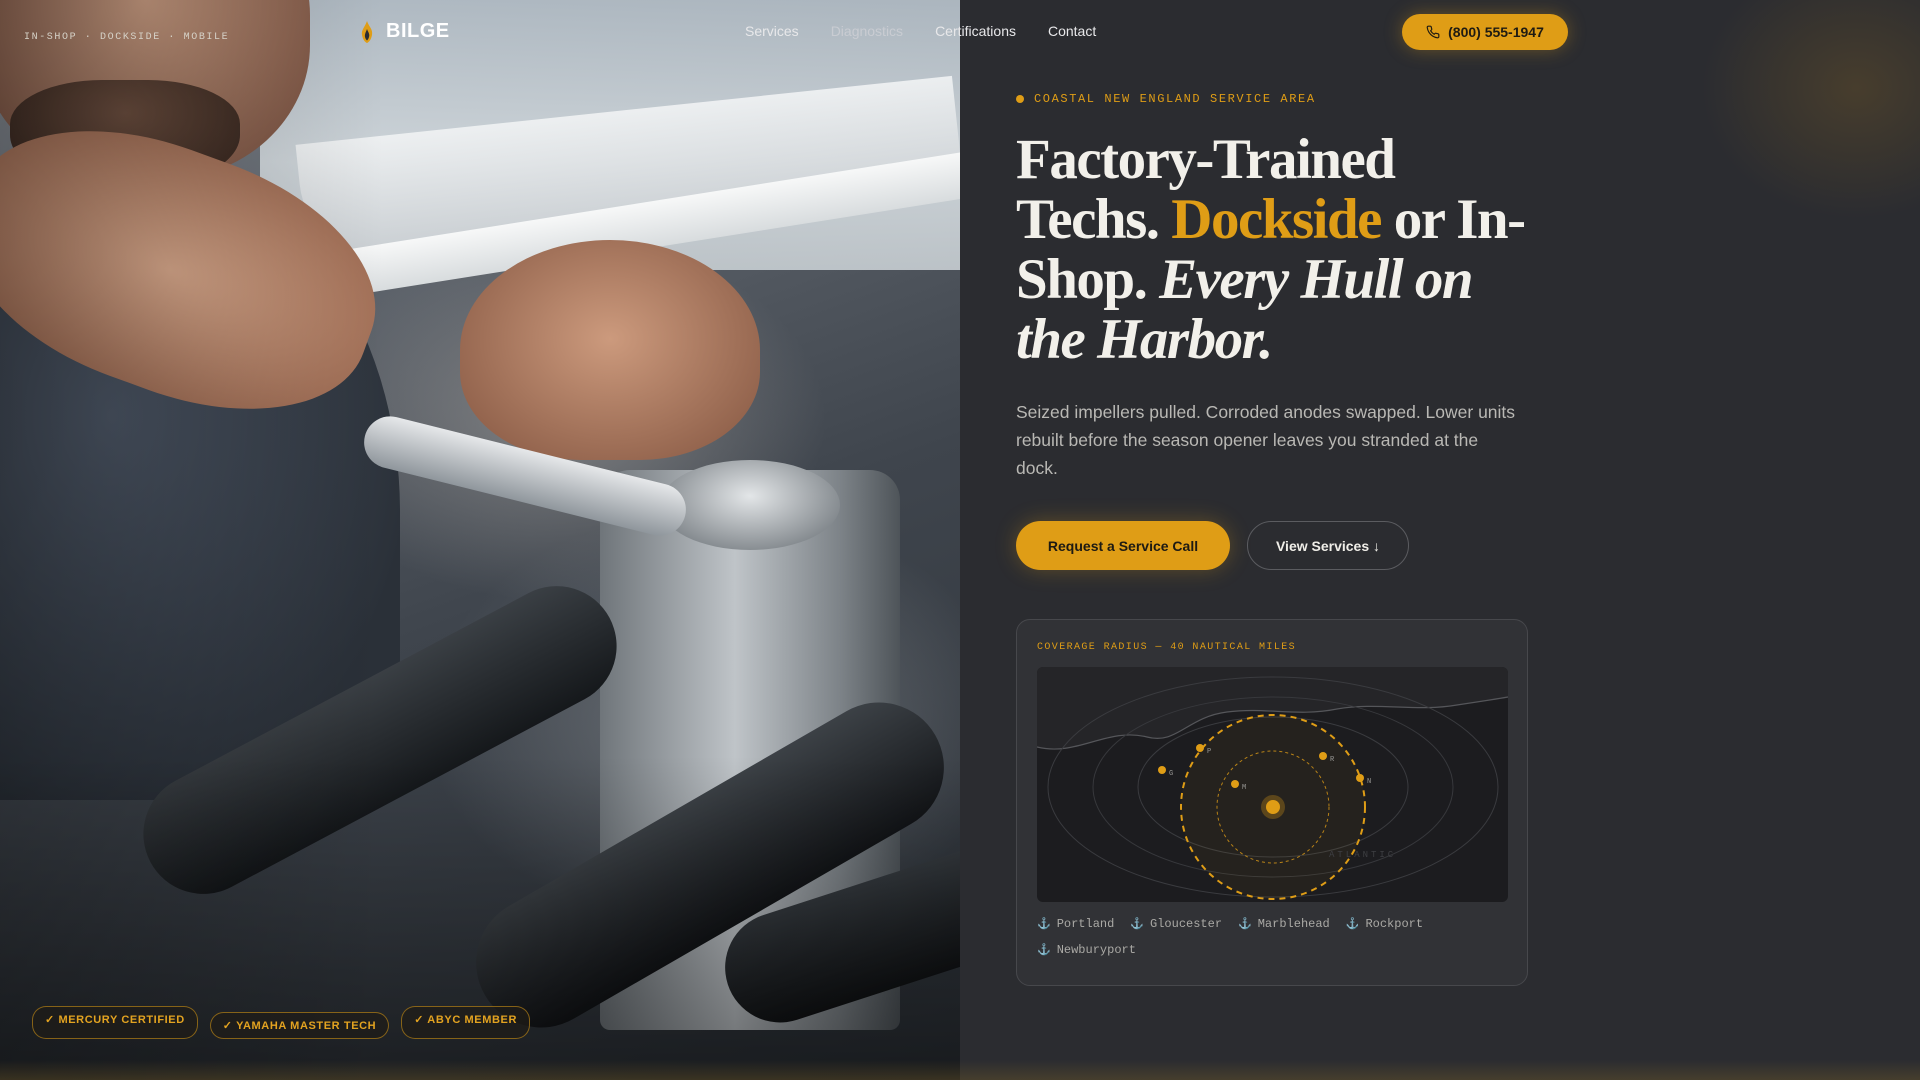  Describe the element at coordinates (1328, 545) in the screenshot. I see `view-services-button: View Services ↓` at that location.